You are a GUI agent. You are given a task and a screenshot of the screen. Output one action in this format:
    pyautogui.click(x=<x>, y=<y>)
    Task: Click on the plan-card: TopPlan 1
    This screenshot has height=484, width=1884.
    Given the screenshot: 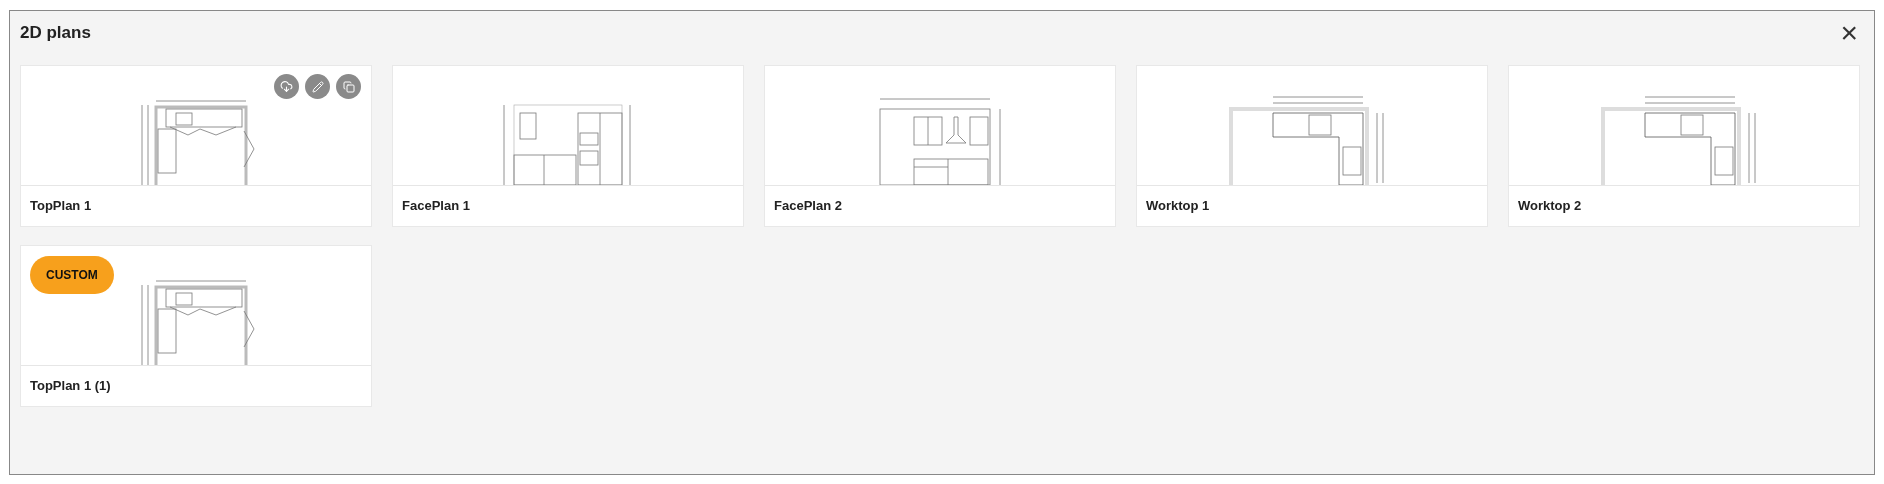 What is the action you would take?
    pyautogui.click(x=196, y=146)
    